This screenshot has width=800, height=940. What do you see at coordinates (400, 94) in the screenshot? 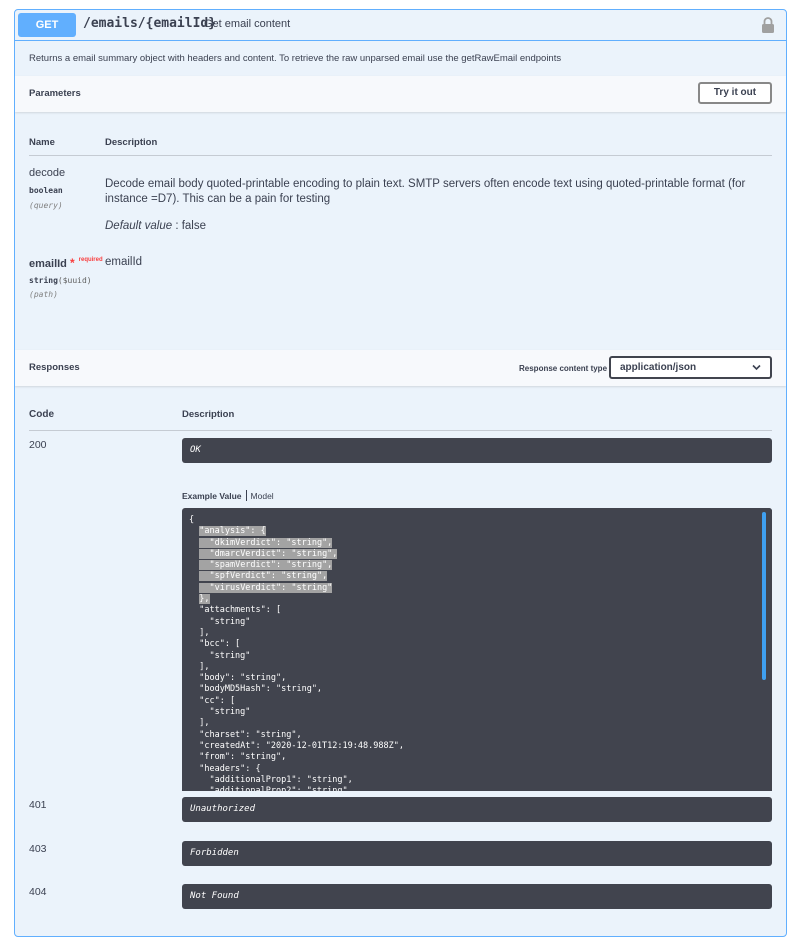
I see `parameters-header: Parameters Try it out` at bounding box center [400, 94].